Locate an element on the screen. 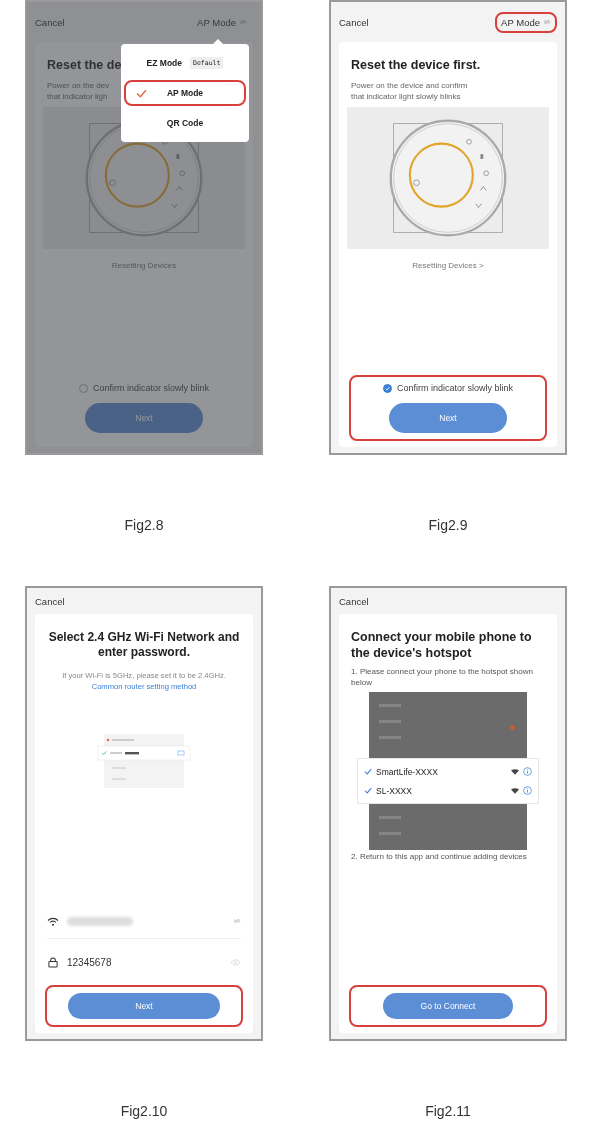 The width and height of the screenshot is (598, 1122). screen-title: Reset the device first. is located at coordinates (416, 66).